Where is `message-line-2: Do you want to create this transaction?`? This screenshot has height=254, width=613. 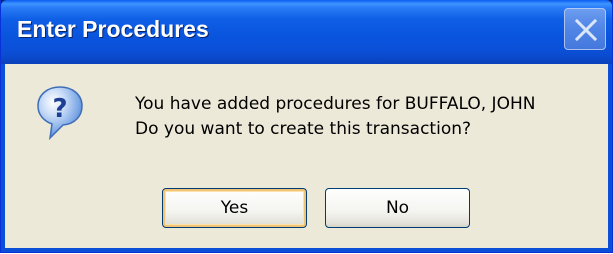
message-line-2: Do you want to create this transaction? is located at coordinates (303, 129).